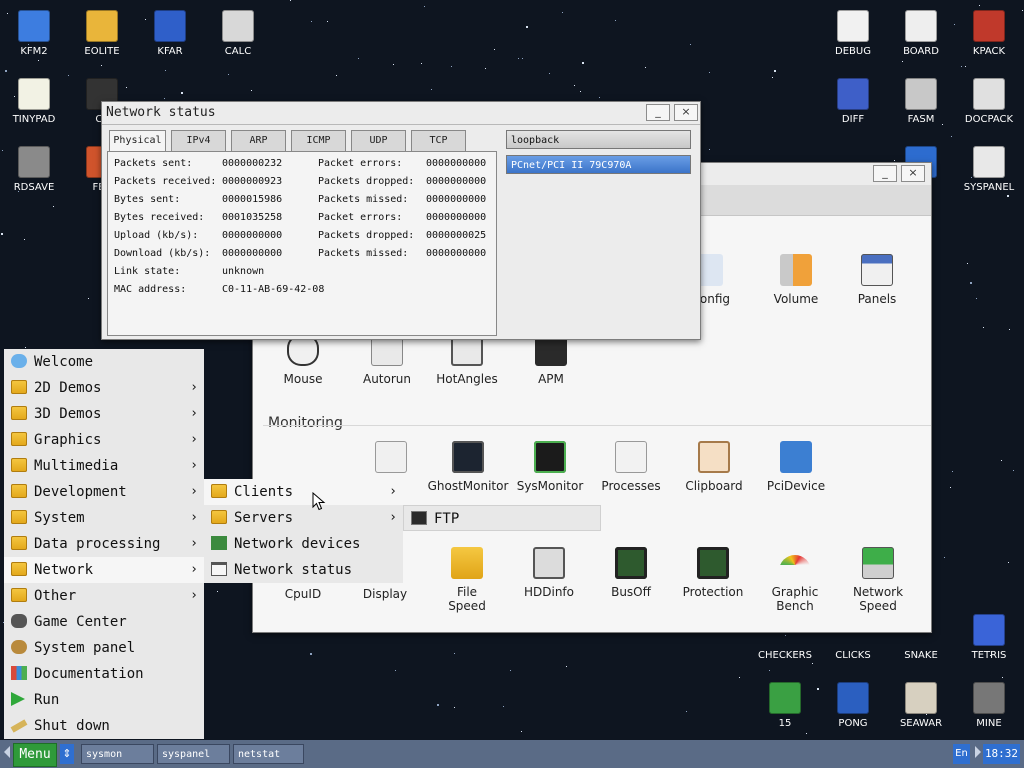 Image resolution: width=1024 pixels, height=768 pixels. What do you see at coordinates (104, 726) in the screenshot?
I see `menu-item-shut-down: Shut down` at bounding box center [104, 726].